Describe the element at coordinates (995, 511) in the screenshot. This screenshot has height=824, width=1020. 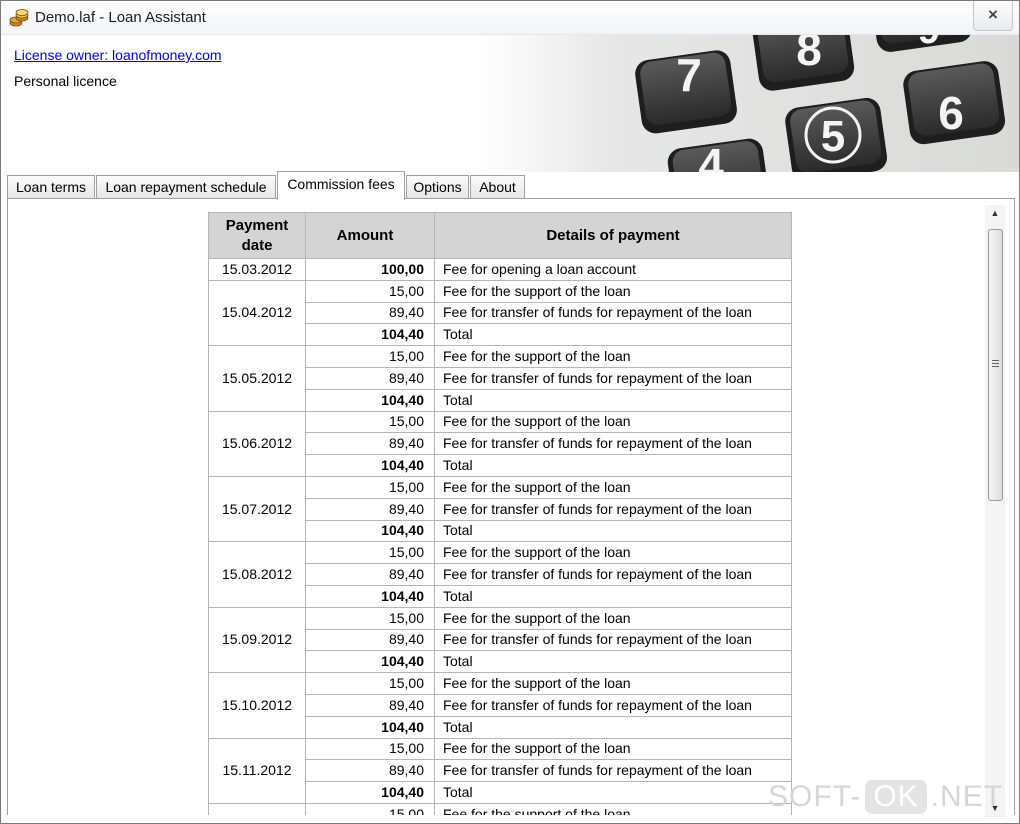
I see `vertical-scrollbar: ▲ ▼` at that location.